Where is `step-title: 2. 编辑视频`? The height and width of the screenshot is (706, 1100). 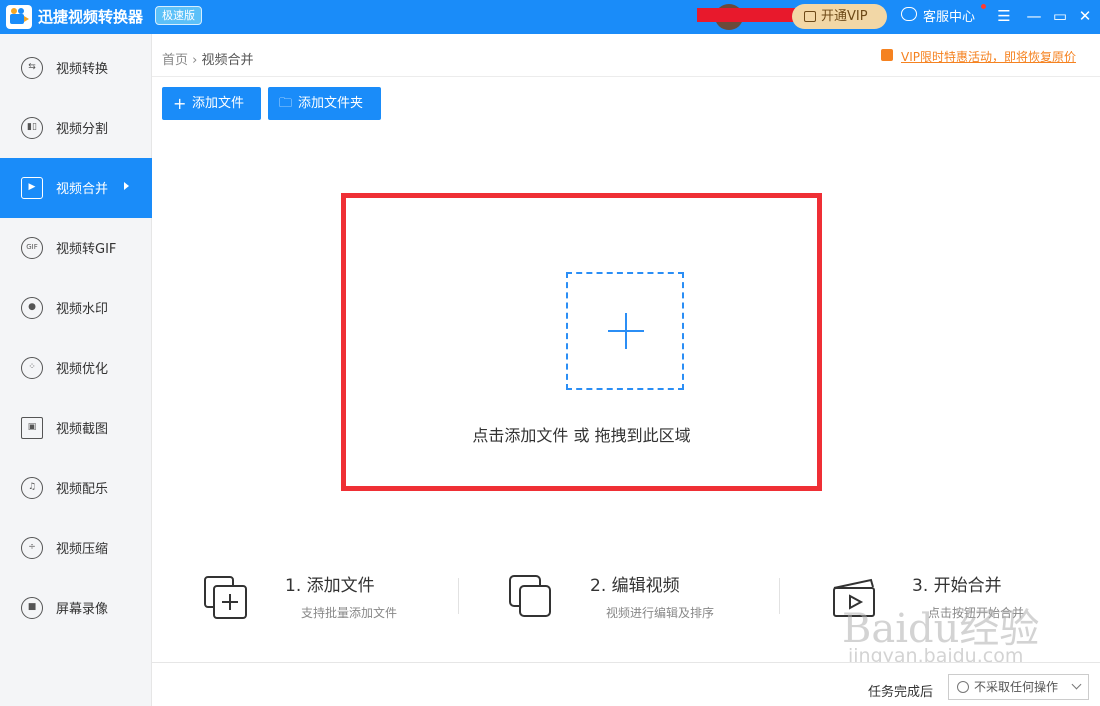 step-title: 2. 编辑视频 is located at coordinates (635, 586).